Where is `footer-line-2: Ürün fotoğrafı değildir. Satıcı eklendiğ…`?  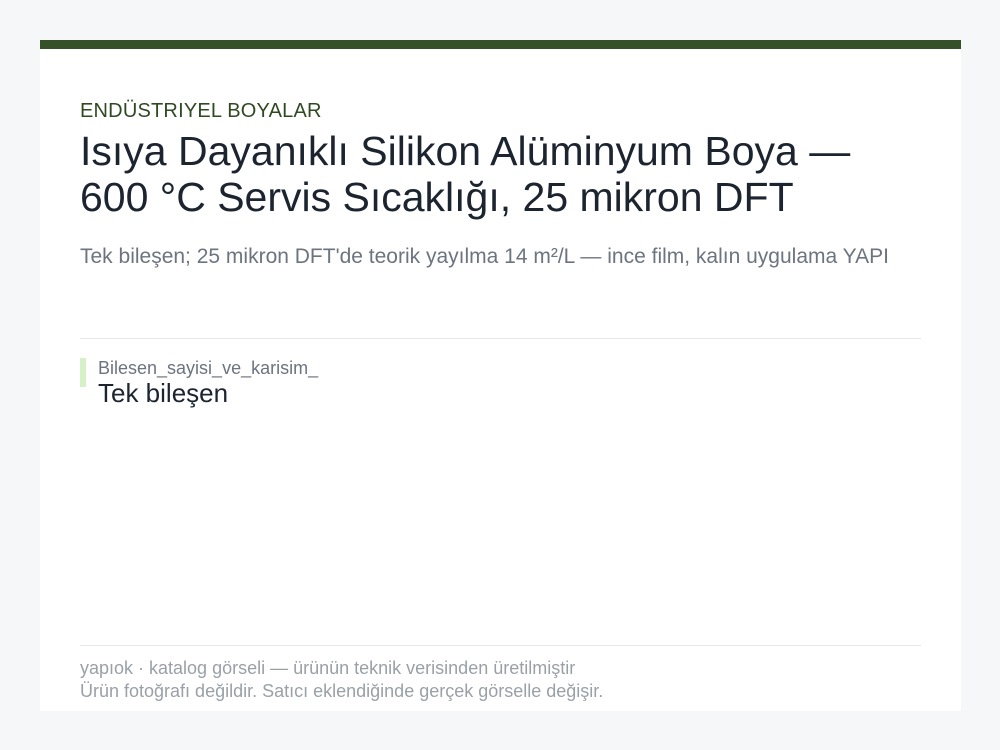
footer-line-2: Ürün fotoğrafı değildir. Satıcı eklendiğ… is located at coordinates (342, 691).